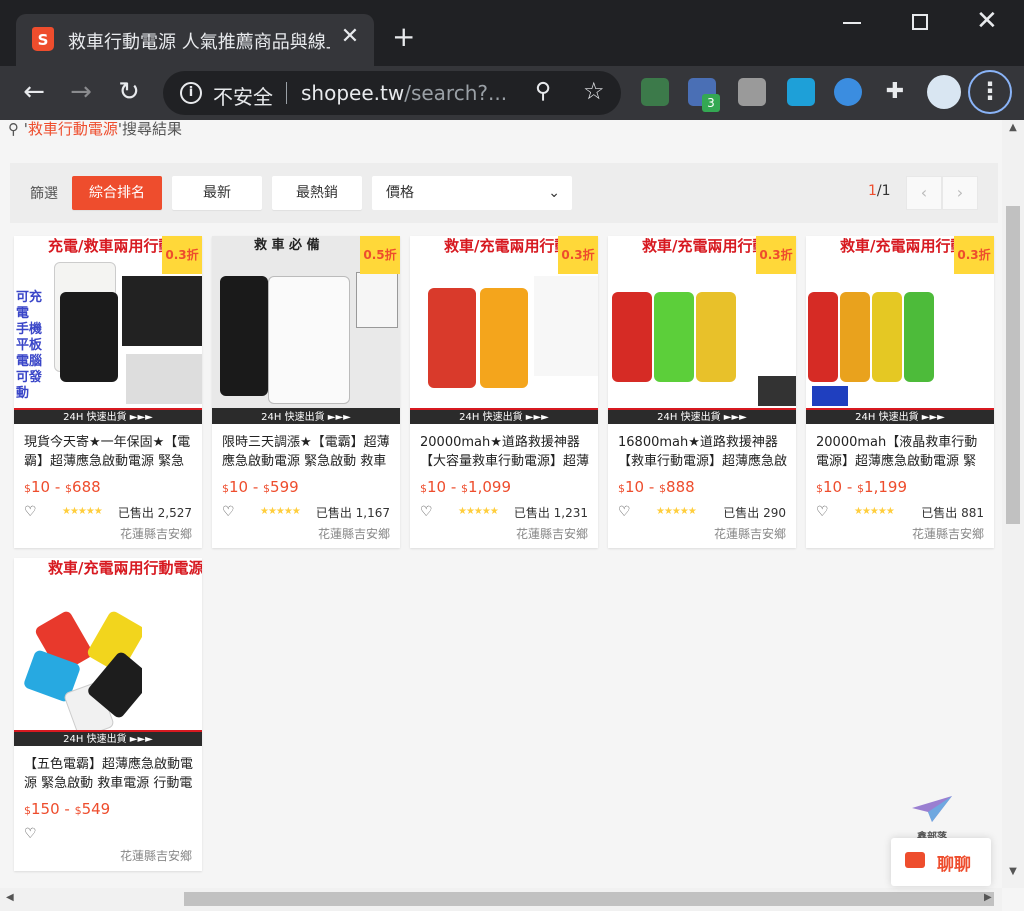  What do you see at coordinates (195, 40) in the screenshot?
I see `browser-tab: S 救車行動電源 人氣推薦商品與線上購物 ✕` at bounding box center [195, 40].